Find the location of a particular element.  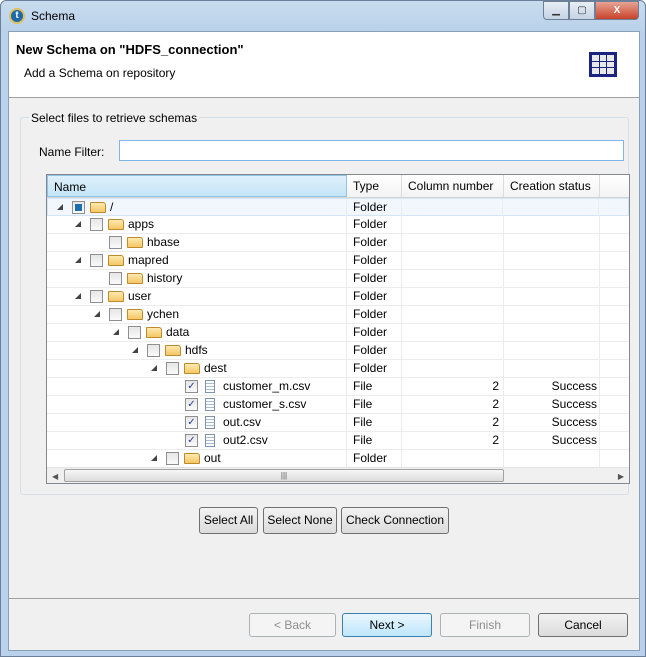

table-row: dest Folder is located at coordinates (338, 369).